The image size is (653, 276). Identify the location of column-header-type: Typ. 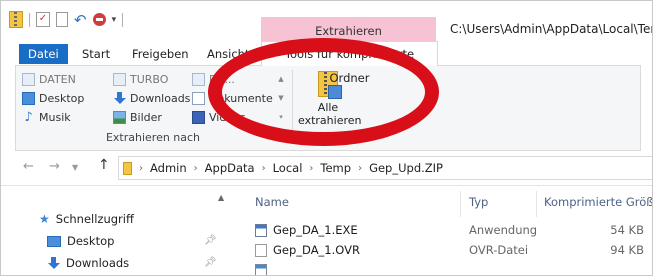
(478, 202).